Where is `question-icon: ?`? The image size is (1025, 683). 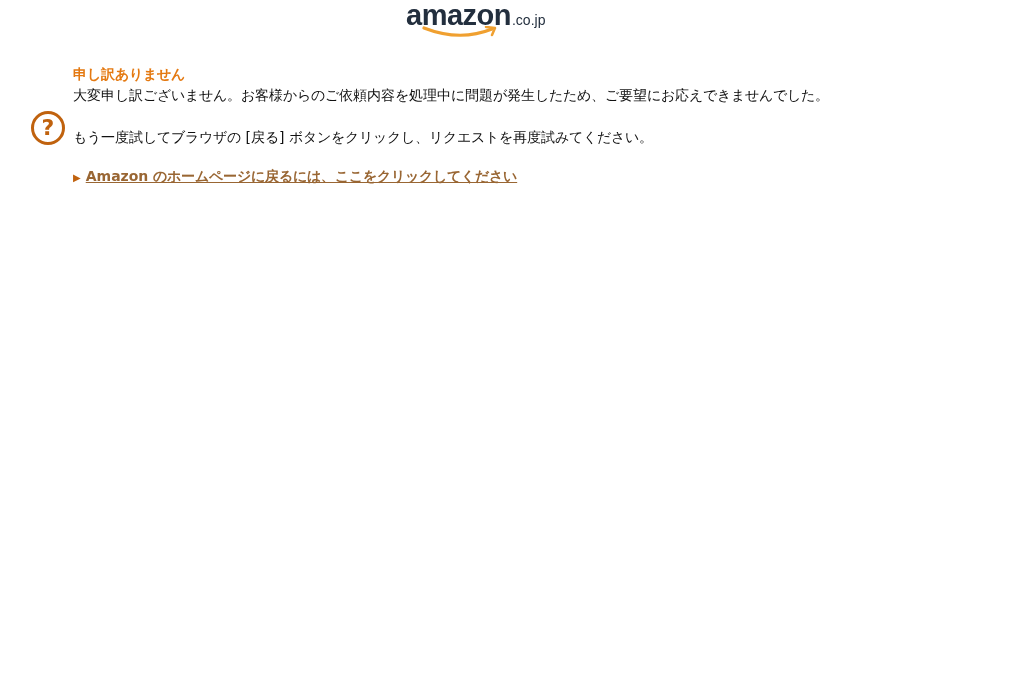
question-icon: ? is located at coordinates (48, 128).